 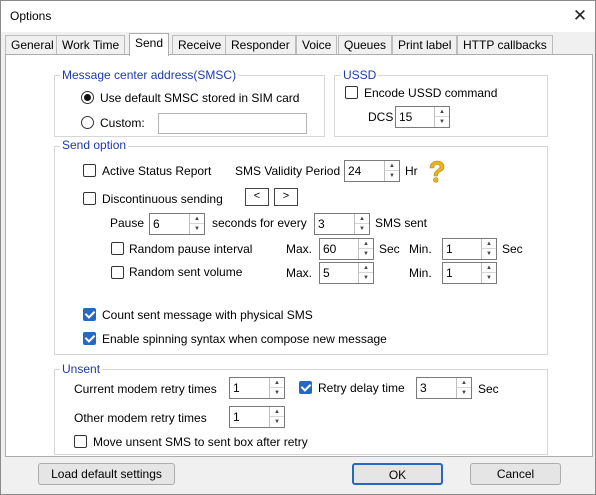 I want to click on discontinuous-label: Discontinuous sending, so click(x=162, y=199).